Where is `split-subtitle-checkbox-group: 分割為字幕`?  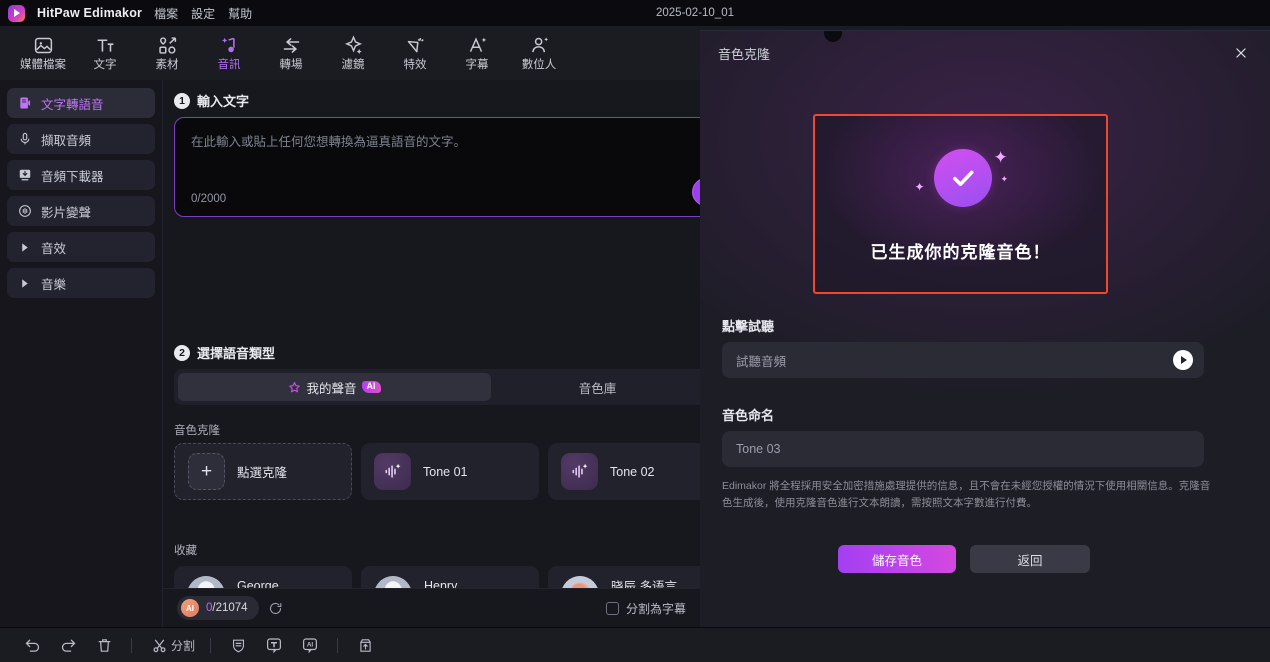 split-subtitle-checkbox-group: 分割為字幕 is located at coordinates (645, 608).